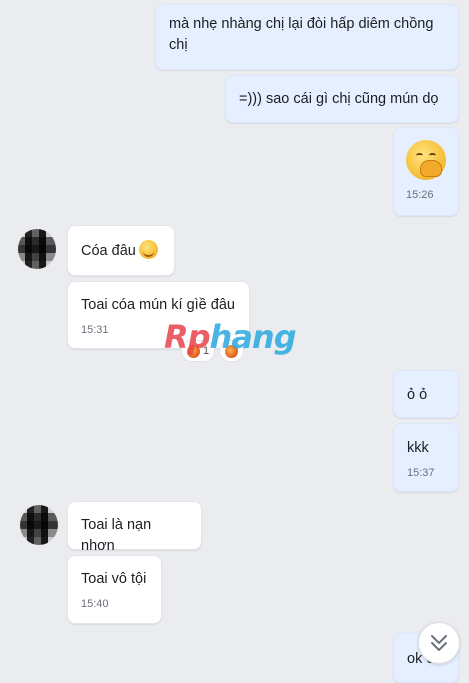 This screenshot has height=683, width=469. What do you see at coordinates (417, 395) in the screenshot?
I see `message-text: ỏ ỏ` at bounding box center [417, 395].